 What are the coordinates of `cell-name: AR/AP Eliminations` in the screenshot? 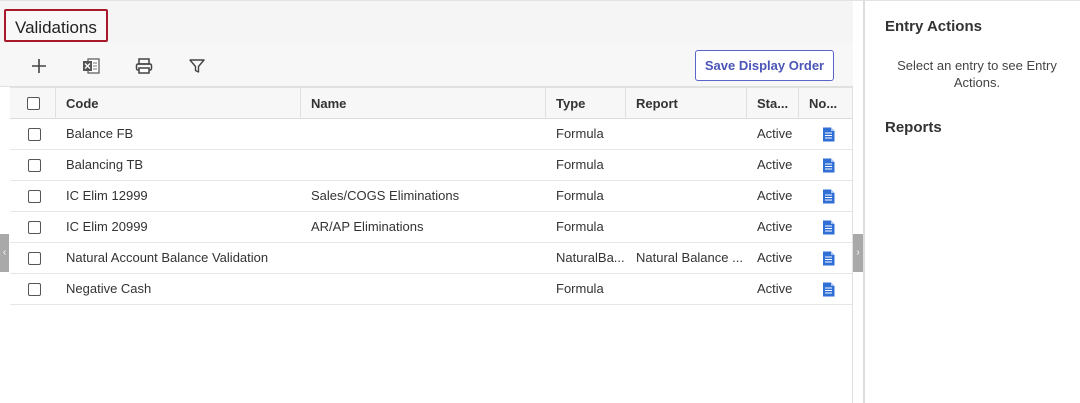 It's located at (367, 226).